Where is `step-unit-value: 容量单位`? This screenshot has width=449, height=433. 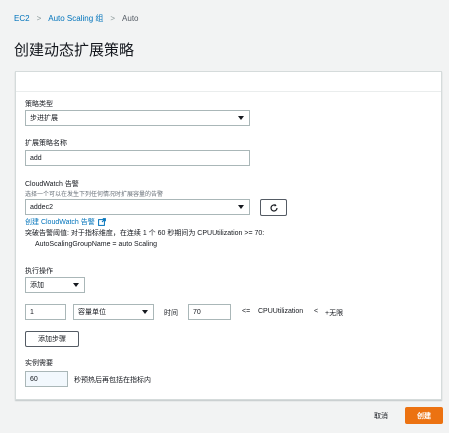 step-unit-value: 容量单位 is located at coordinates (92, 312).